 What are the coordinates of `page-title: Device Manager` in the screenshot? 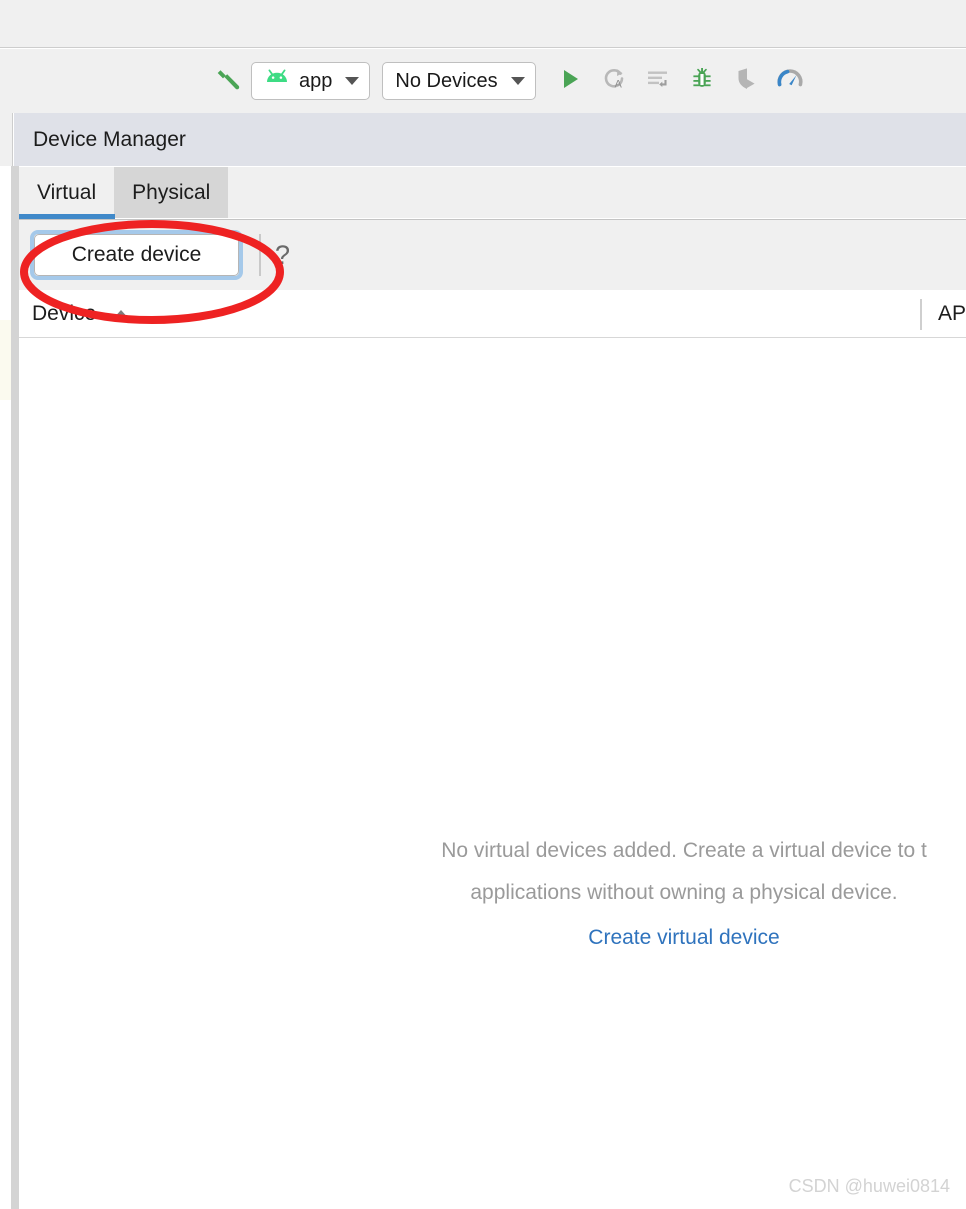 It's located at (109, 139).